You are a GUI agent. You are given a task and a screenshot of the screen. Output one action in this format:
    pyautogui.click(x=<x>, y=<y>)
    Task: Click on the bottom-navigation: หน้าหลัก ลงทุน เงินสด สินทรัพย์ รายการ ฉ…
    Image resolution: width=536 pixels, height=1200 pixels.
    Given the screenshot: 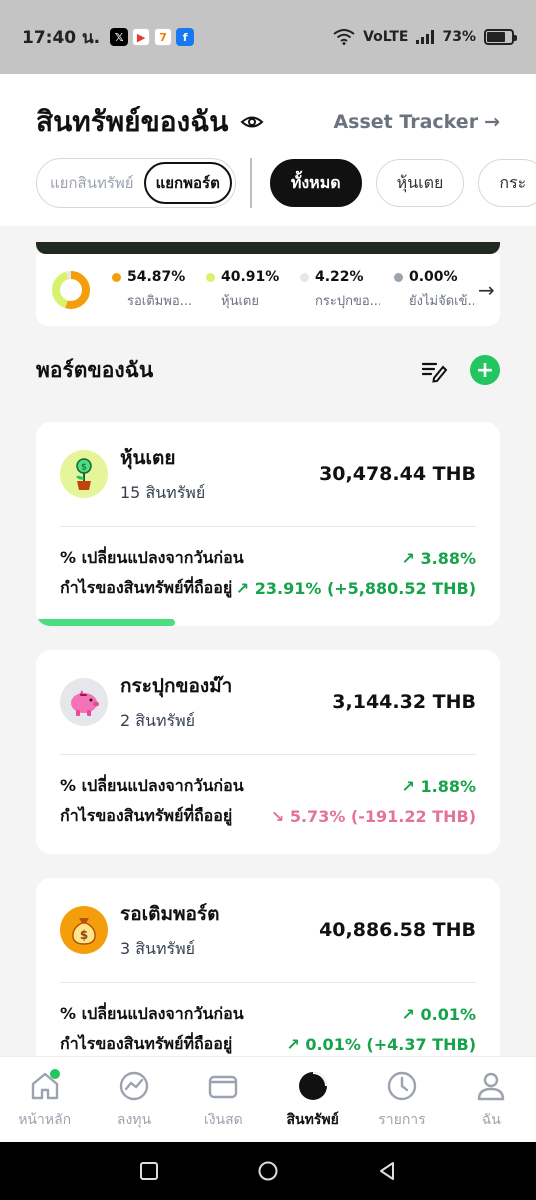 What is the action you would take?
    pyautogui.click(x=268, y=1099)
    